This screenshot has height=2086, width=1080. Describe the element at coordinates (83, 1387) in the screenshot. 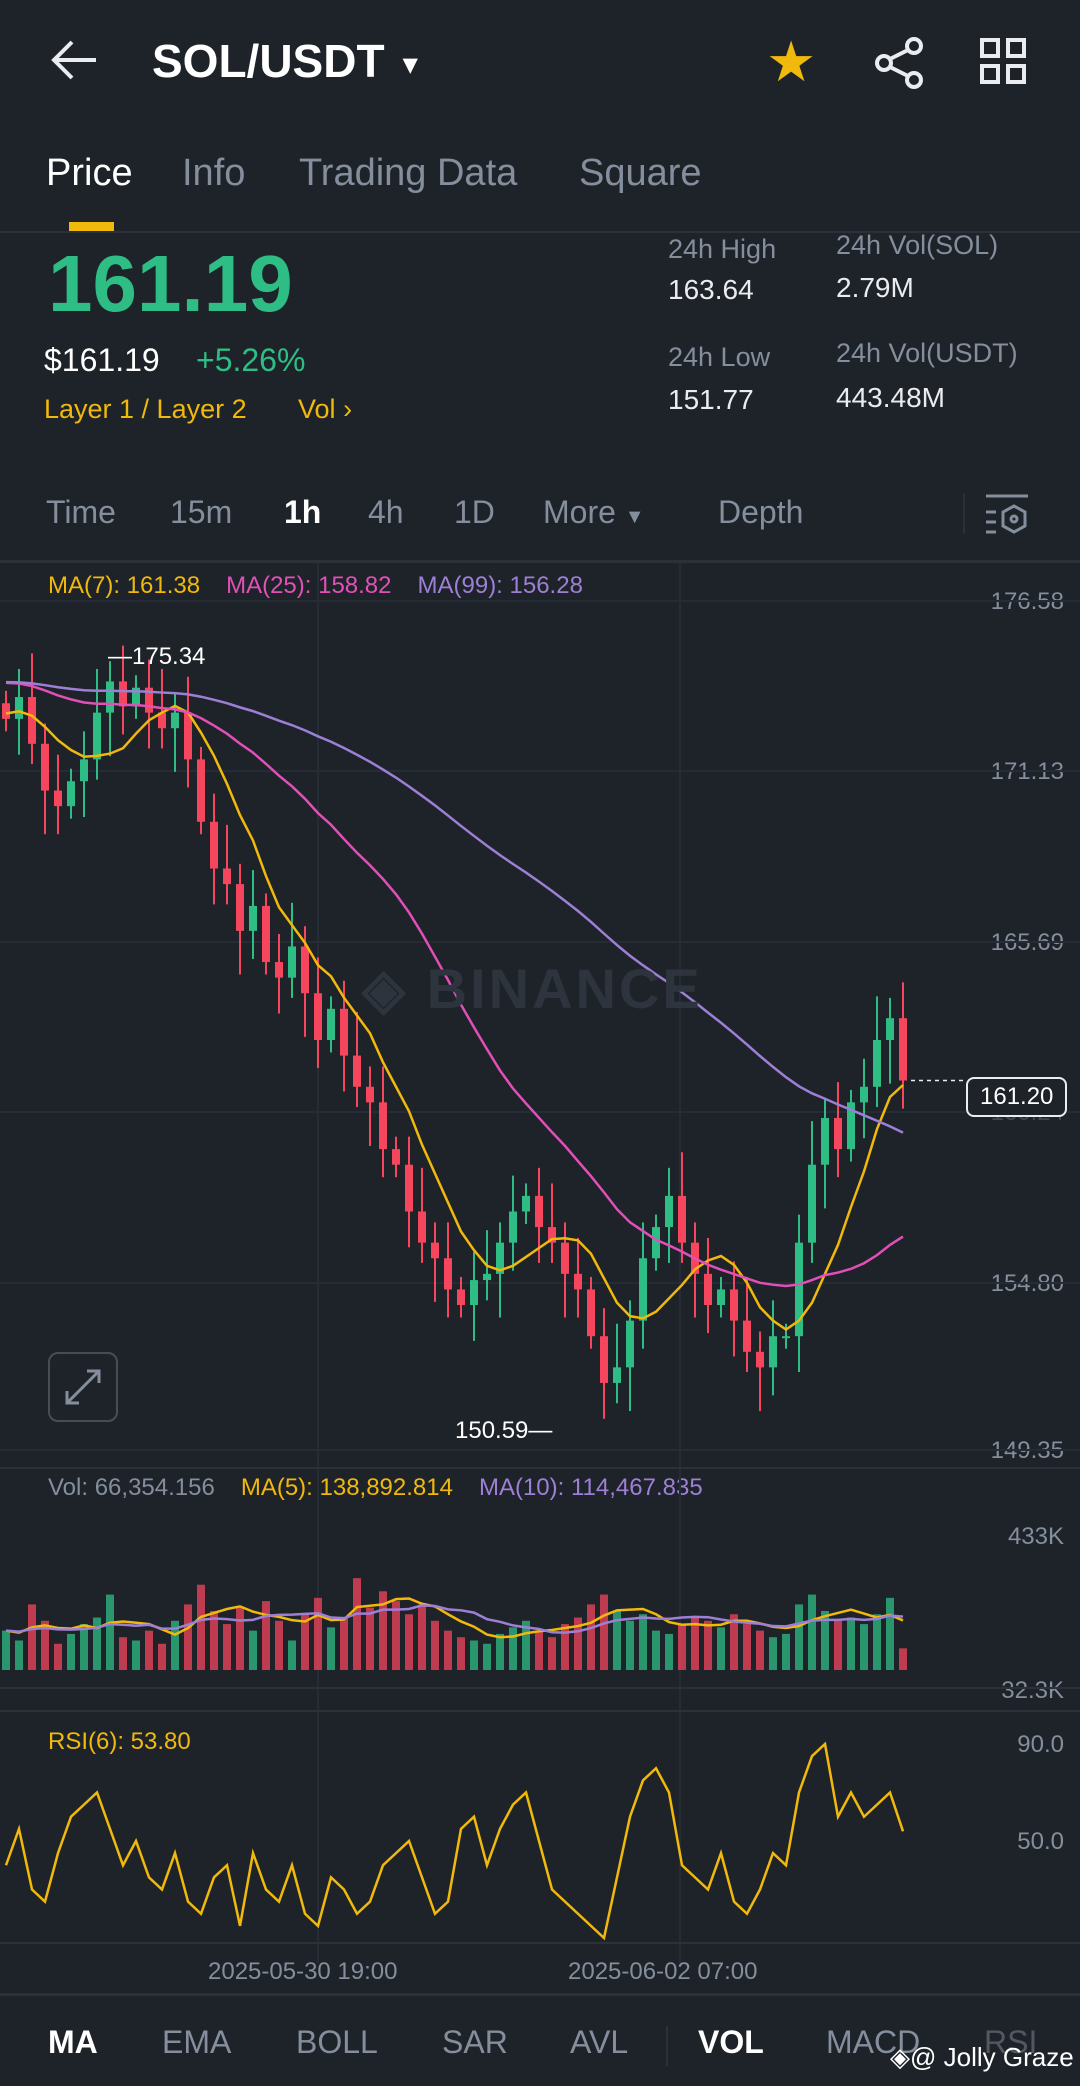

I see `fullscreen-button` at that location.